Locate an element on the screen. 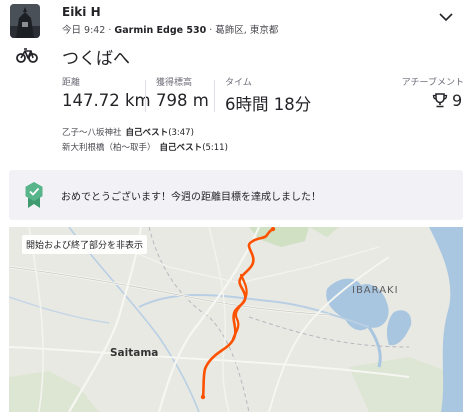 This screenshot has height=412, width=472. stat-time-value: 6時間 18分 is located at coordinates (268, 104).